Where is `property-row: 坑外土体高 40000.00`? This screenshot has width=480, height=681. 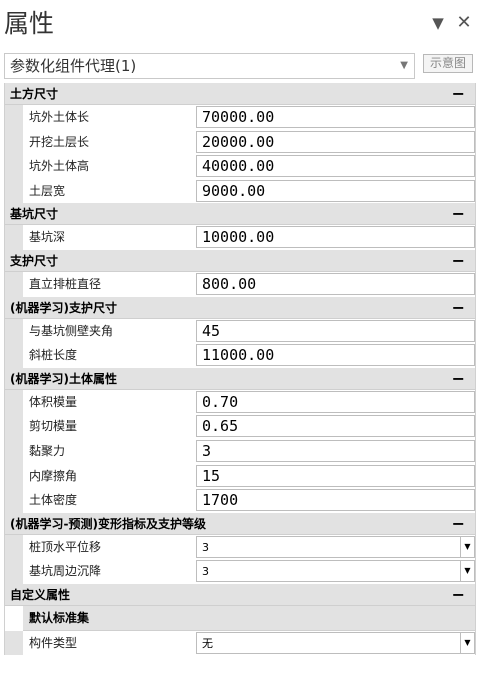 property-row: 坑外土体高 40000.00 is located at coordinates (240, 166).